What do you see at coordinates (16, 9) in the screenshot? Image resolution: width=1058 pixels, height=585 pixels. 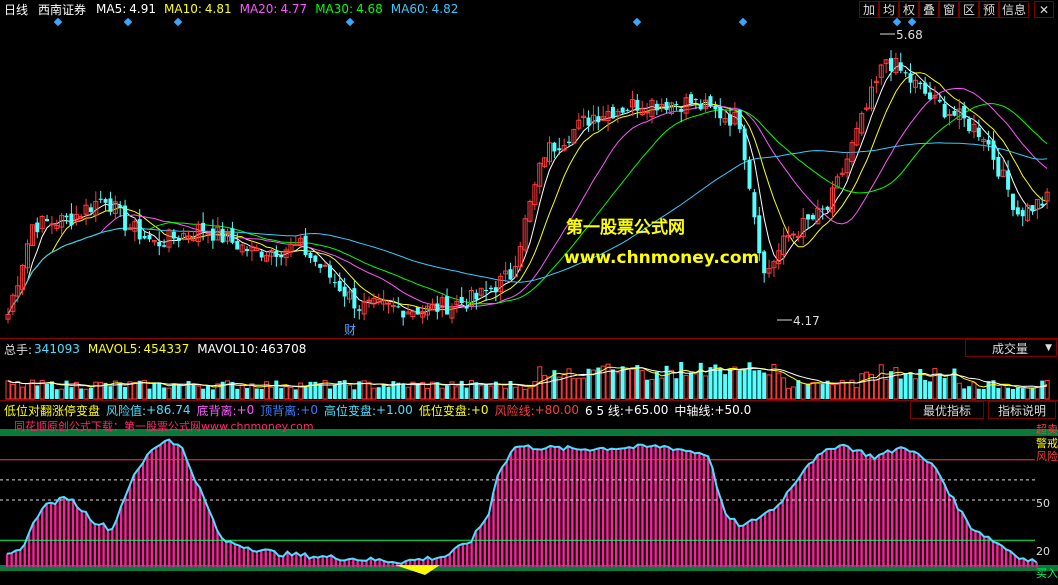 I see `period-label: 日线` at bounding box center [16, 9].